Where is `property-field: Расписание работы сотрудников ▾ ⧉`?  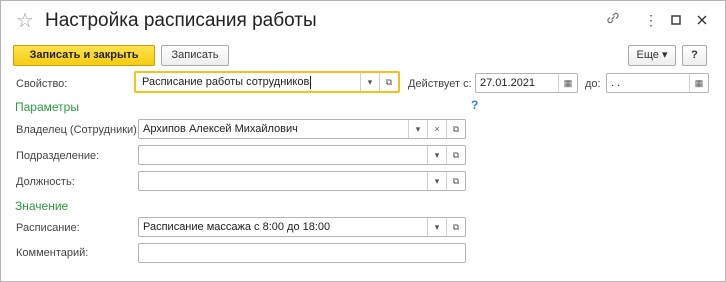
property-field: Расписание работы сотрудников ▾ ⧉ is located at coordinates (267, 82).